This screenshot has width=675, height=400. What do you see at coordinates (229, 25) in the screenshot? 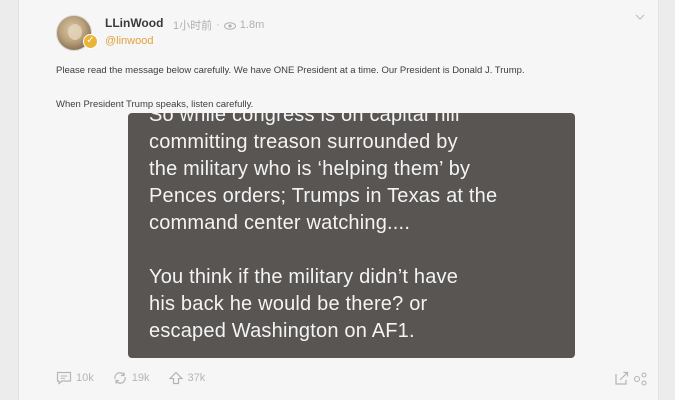
I see `eye-icon` at bounding box center [229, 25].